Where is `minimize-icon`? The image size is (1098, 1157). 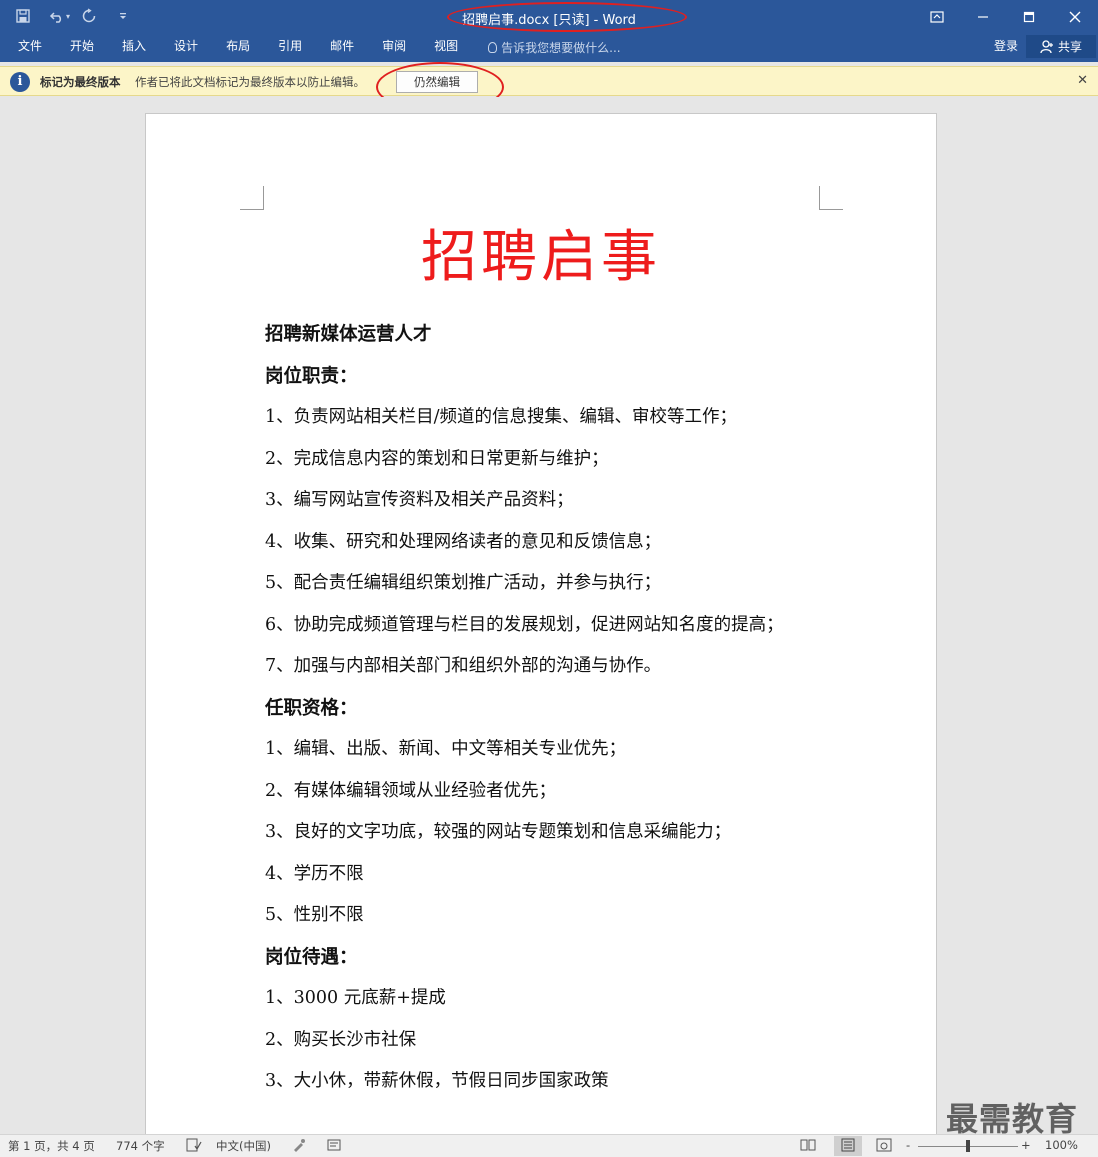
minimize-icon is located at coordinates (983, 16).